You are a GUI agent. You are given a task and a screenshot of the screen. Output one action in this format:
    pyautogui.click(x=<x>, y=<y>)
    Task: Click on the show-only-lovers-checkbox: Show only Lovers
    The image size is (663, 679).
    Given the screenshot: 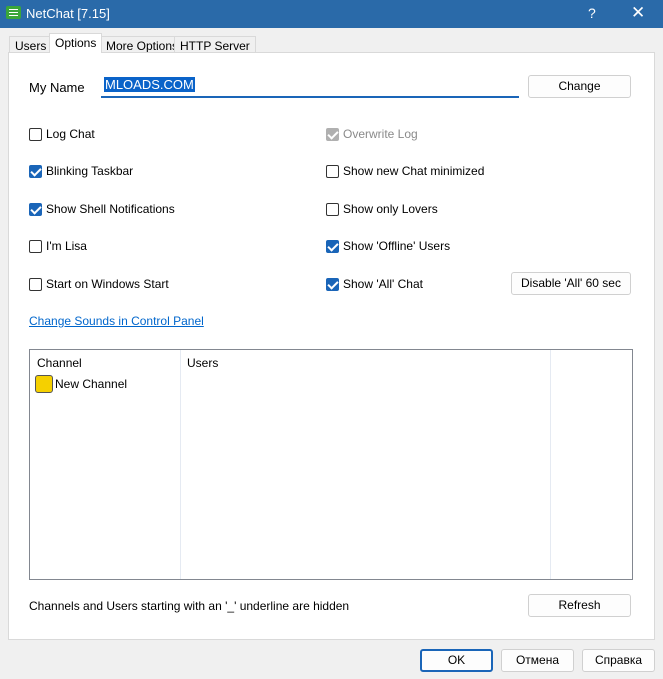 What is the action you would take?
    pyautogui.click(x=382, y=209)
    